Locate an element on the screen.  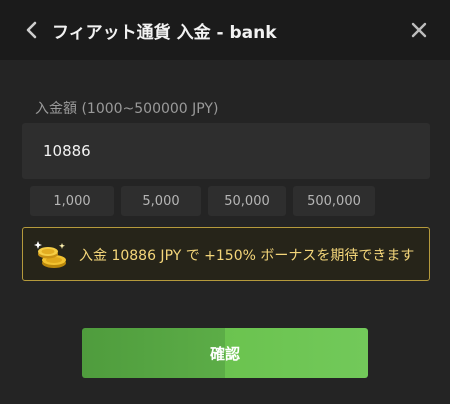
bonus-text: 入金 10886 JPY で +150% ボーナスを期待できます is located at coordinates (247, 256).